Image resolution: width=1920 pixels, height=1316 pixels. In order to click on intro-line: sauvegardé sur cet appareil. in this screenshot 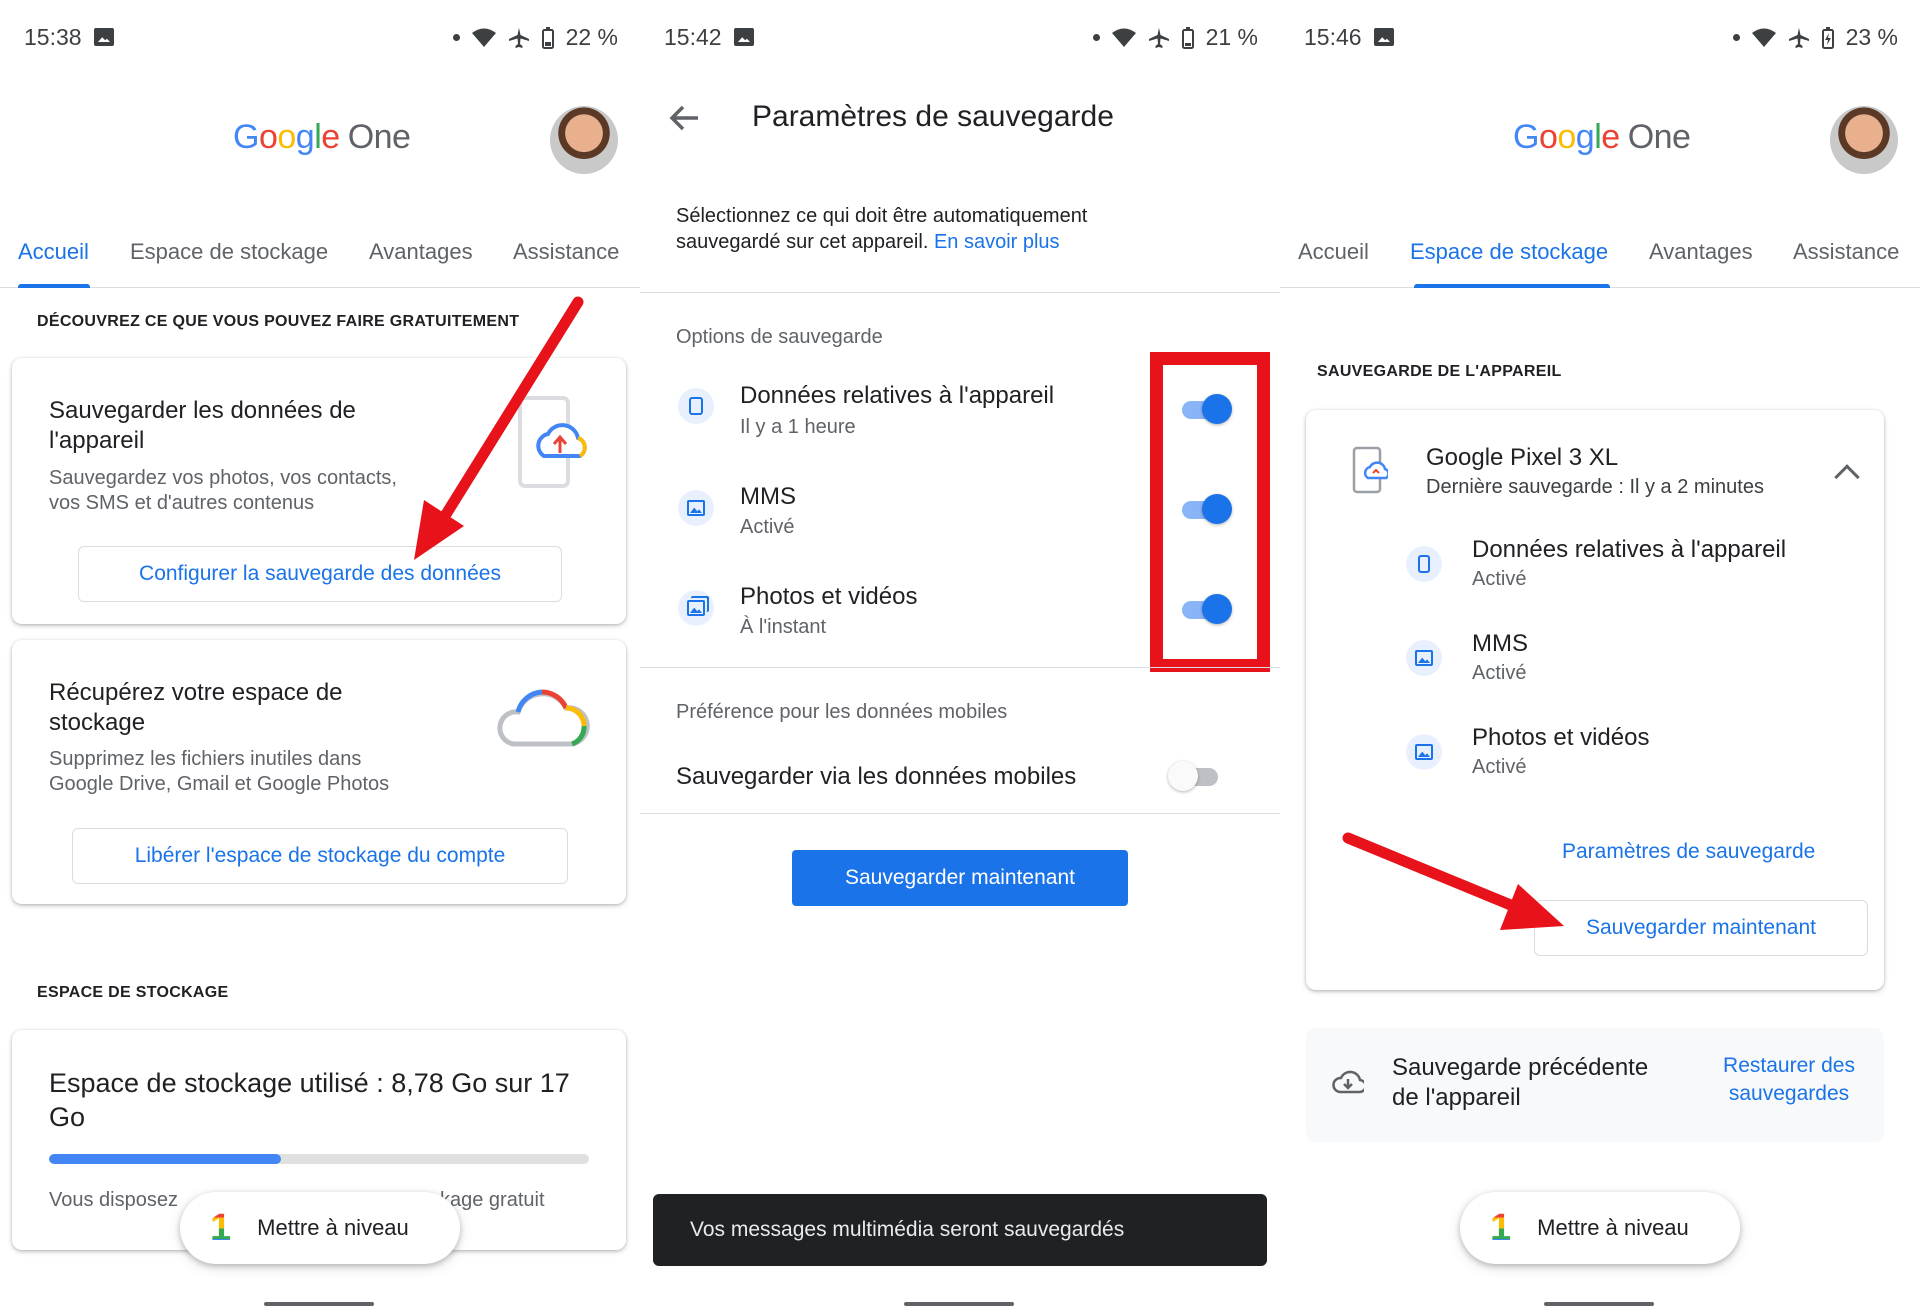, I will do `click(802, 242)`.